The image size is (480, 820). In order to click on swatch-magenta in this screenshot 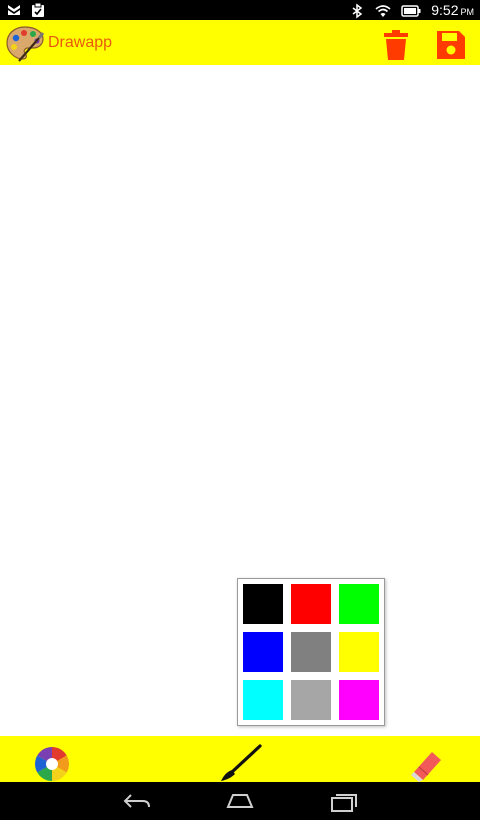, I will do `click(359, 700)`.